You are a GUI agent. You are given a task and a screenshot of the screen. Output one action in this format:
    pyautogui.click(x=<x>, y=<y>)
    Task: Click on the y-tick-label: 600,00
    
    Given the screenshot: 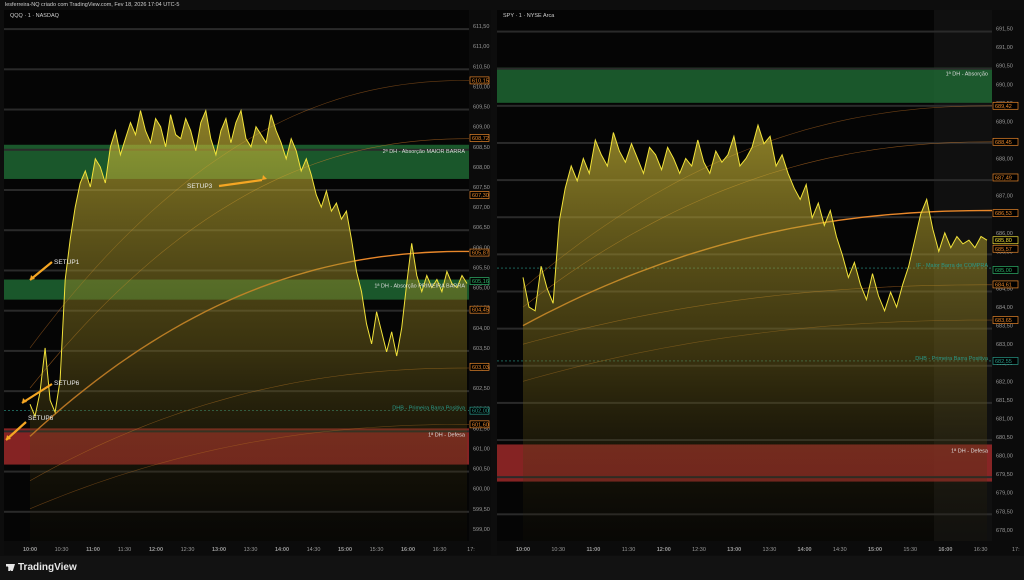 What is the action you would take?
    pyautogui.click(x=481, y=490)
    